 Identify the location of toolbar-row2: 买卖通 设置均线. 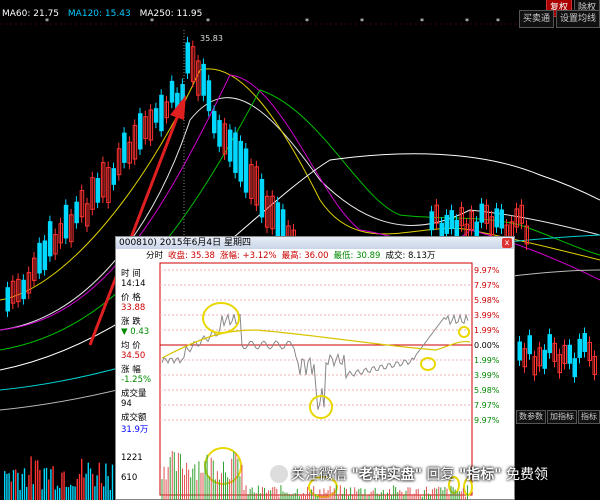
(559, 19).